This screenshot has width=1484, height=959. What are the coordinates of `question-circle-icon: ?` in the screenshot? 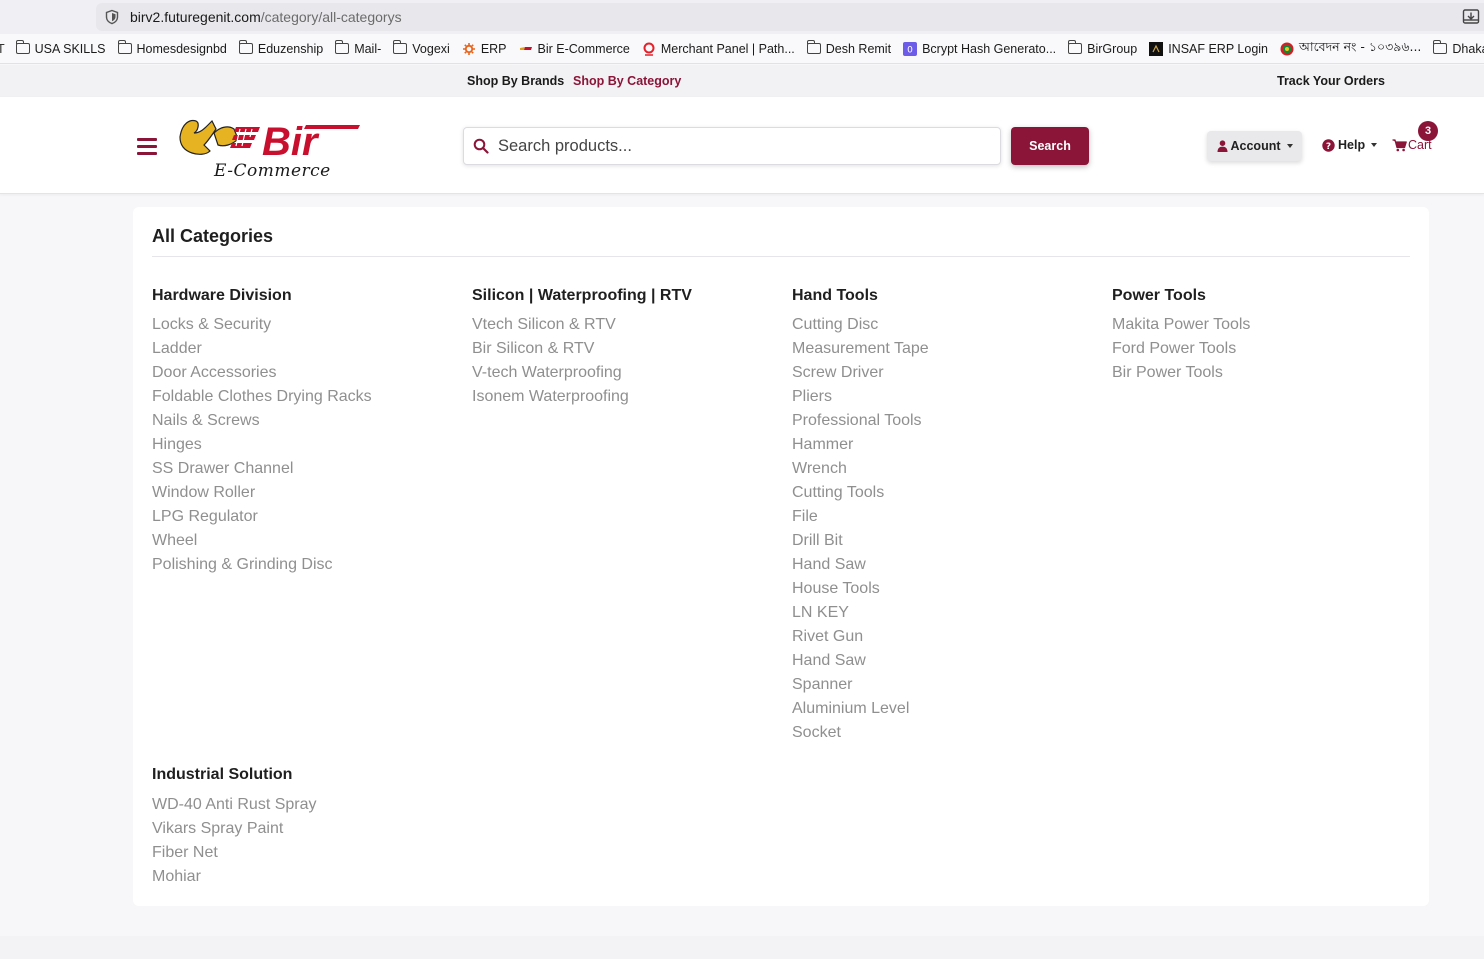 It's located at (1328, 145).